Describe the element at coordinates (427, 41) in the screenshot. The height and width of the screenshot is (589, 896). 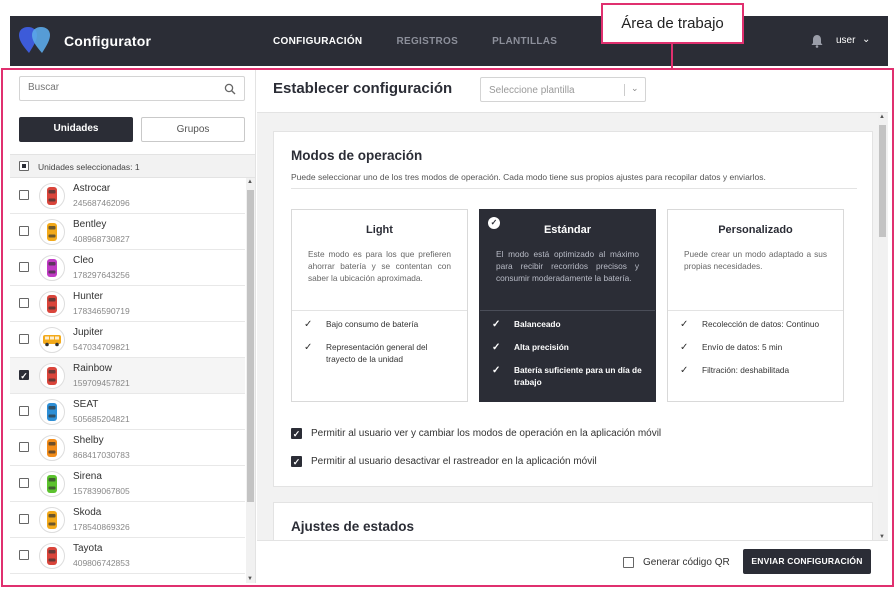
I see `nav-tab-registros: REGISTROS` at that location.